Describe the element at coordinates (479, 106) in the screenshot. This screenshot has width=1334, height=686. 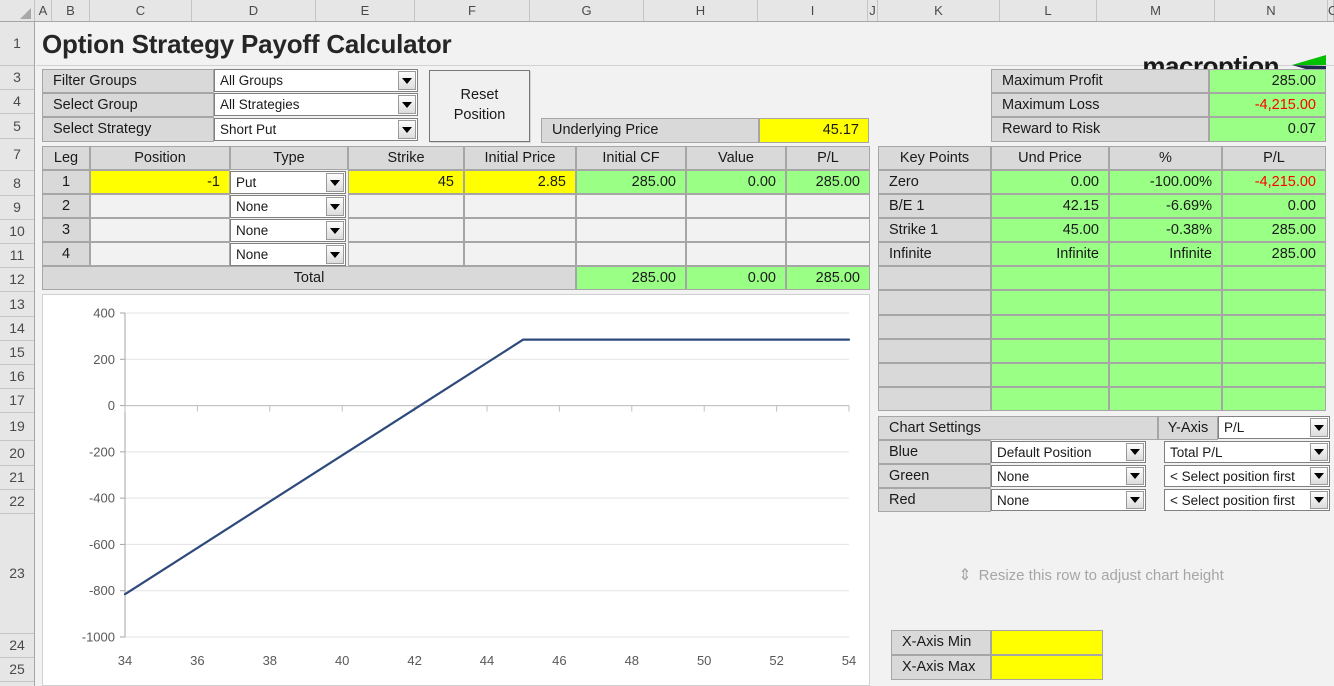
I see `reset-position-button: Reset Position` at that location.